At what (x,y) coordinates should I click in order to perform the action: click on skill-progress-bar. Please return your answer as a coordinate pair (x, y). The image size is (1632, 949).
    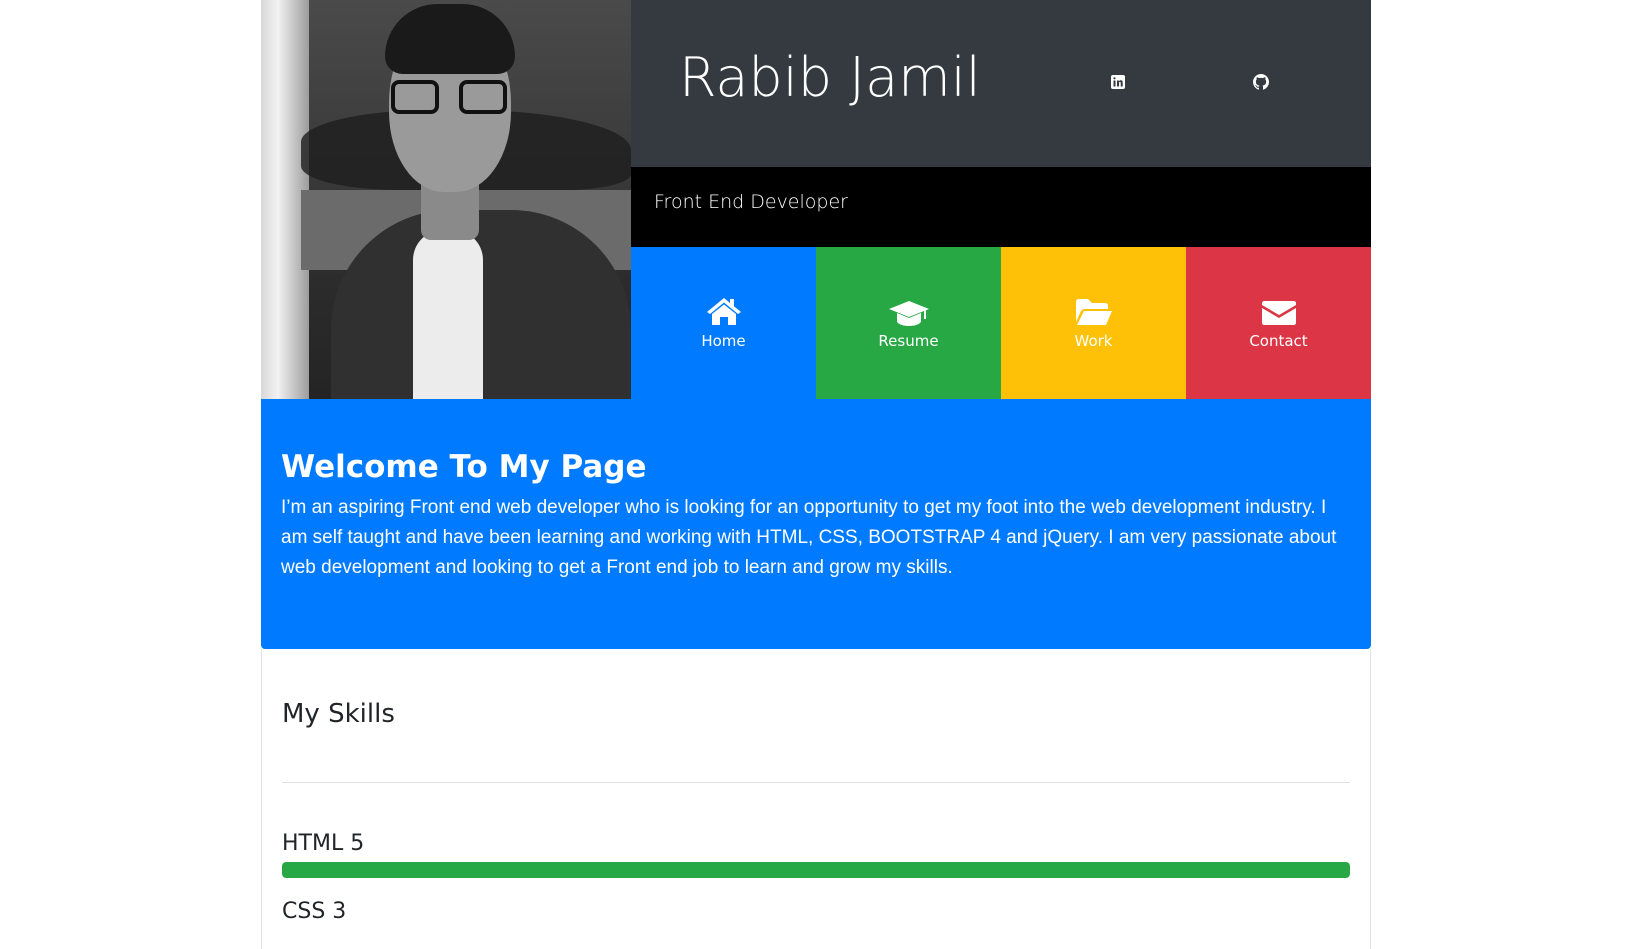
    Looking at the image, I should click on (816, 870).